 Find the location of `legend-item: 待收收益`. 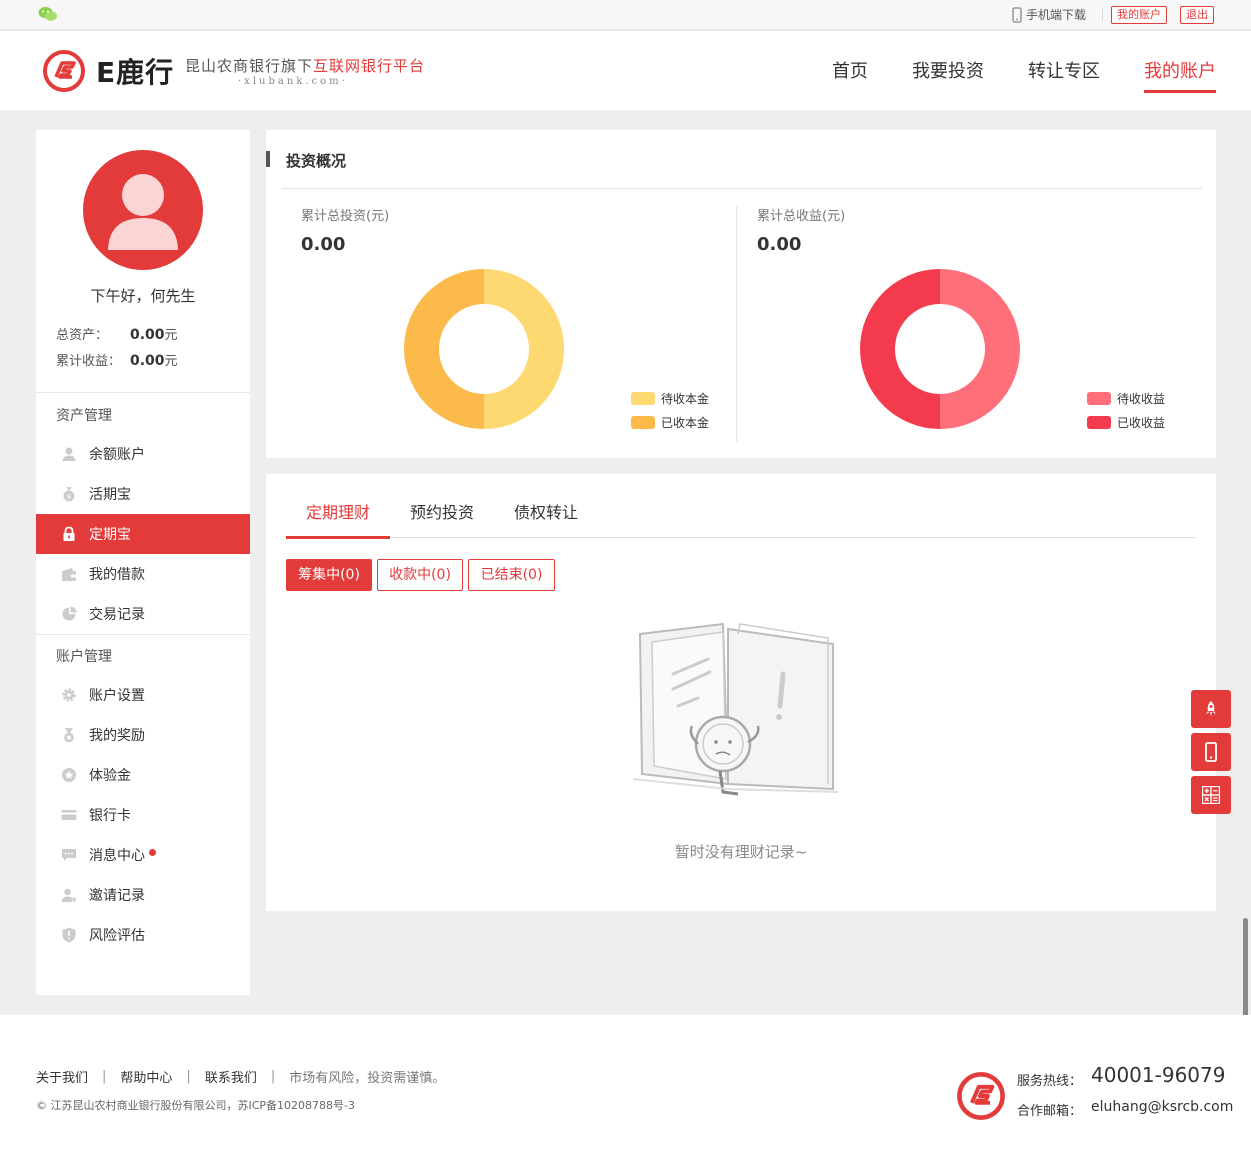

legend-item: 待收收益 is located at coordinates (1126, 398).